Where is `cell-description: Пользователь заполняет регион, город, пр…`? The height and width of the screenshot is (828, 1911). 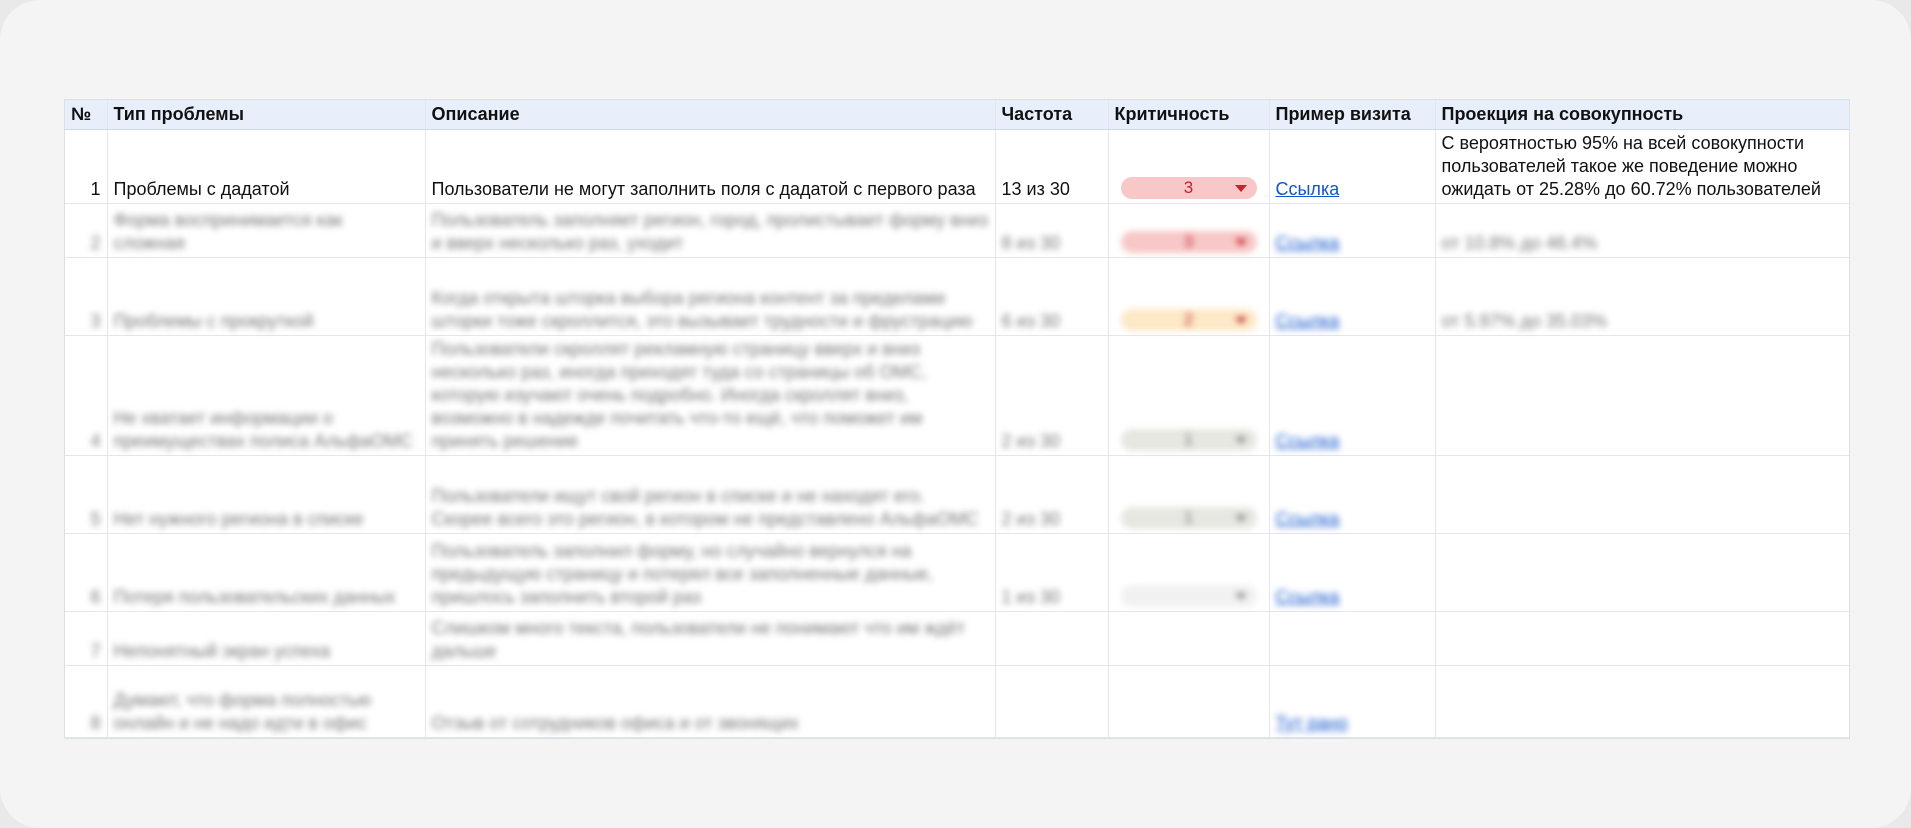
cell-description: Пользователь заполняет регион, город, пр… is located at coordinates (710, 230).